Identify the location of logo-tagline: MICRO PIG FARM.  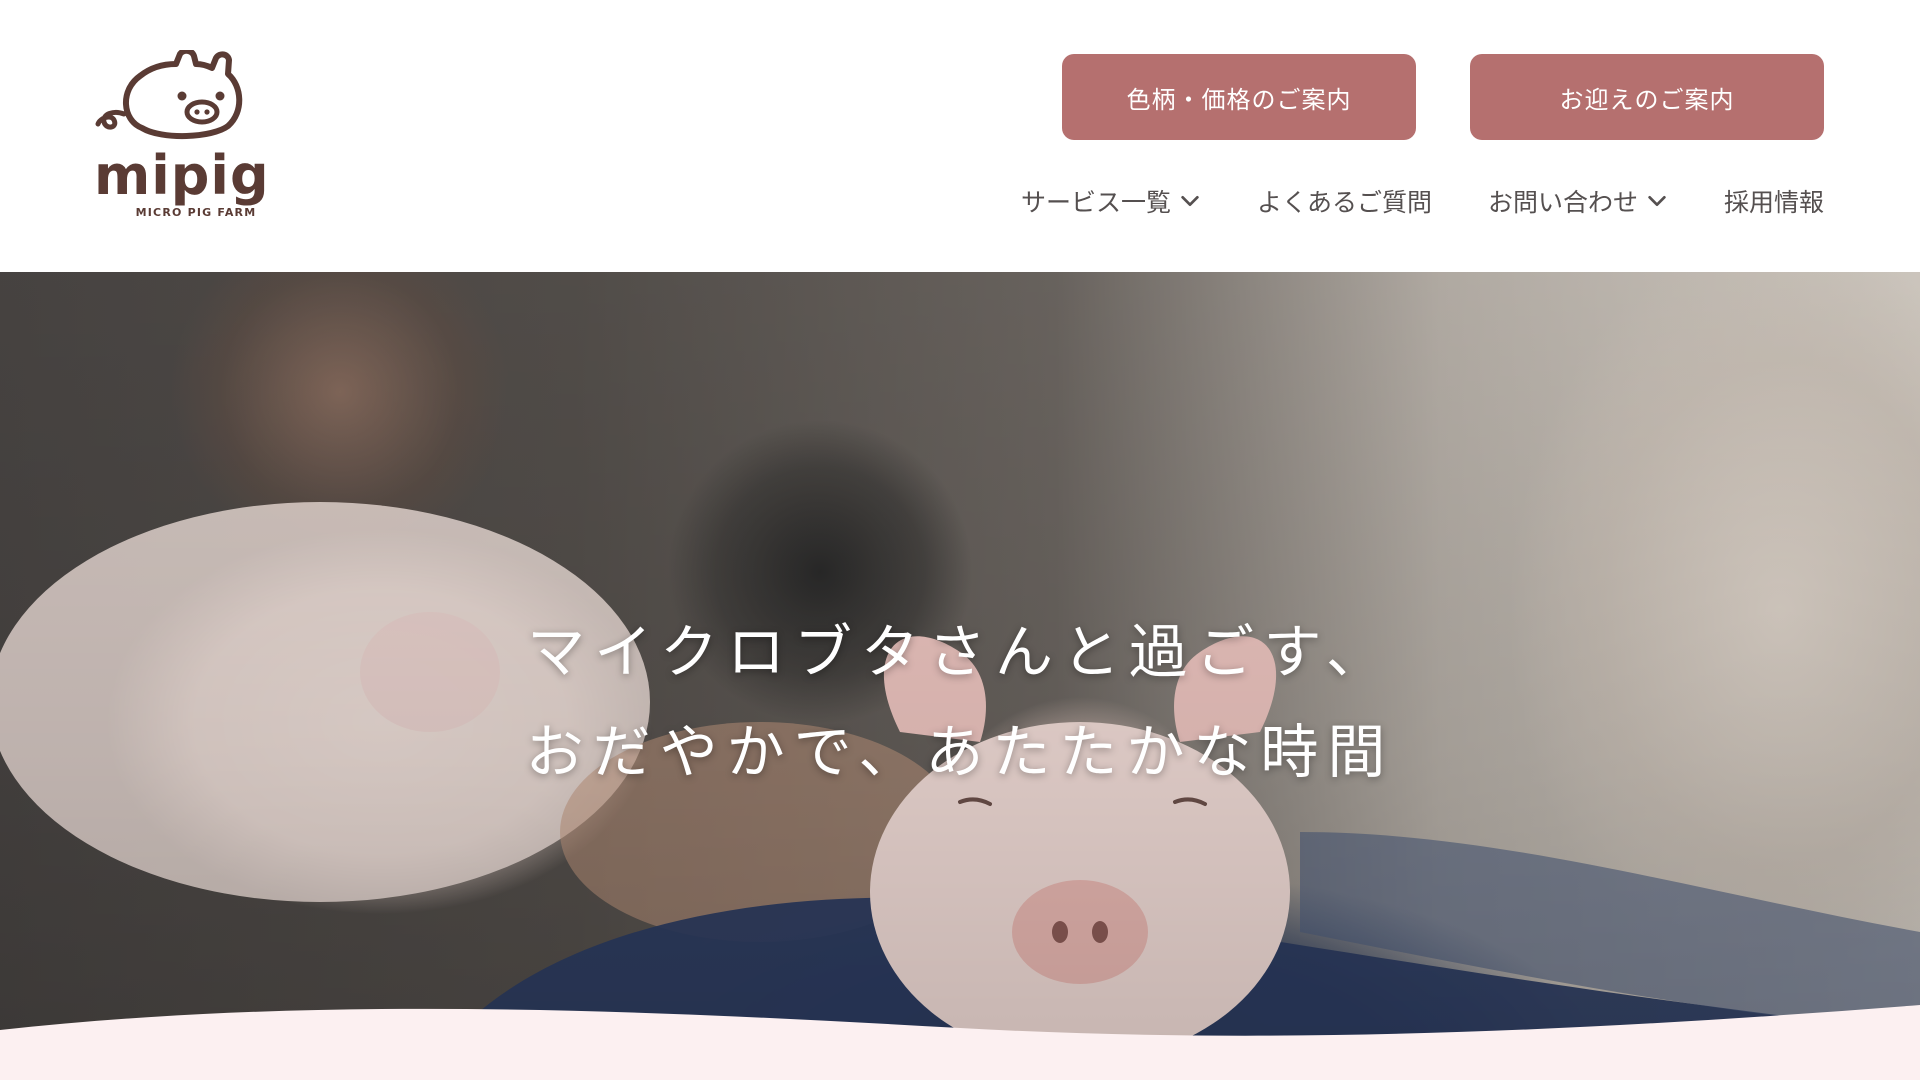
(196, 212).